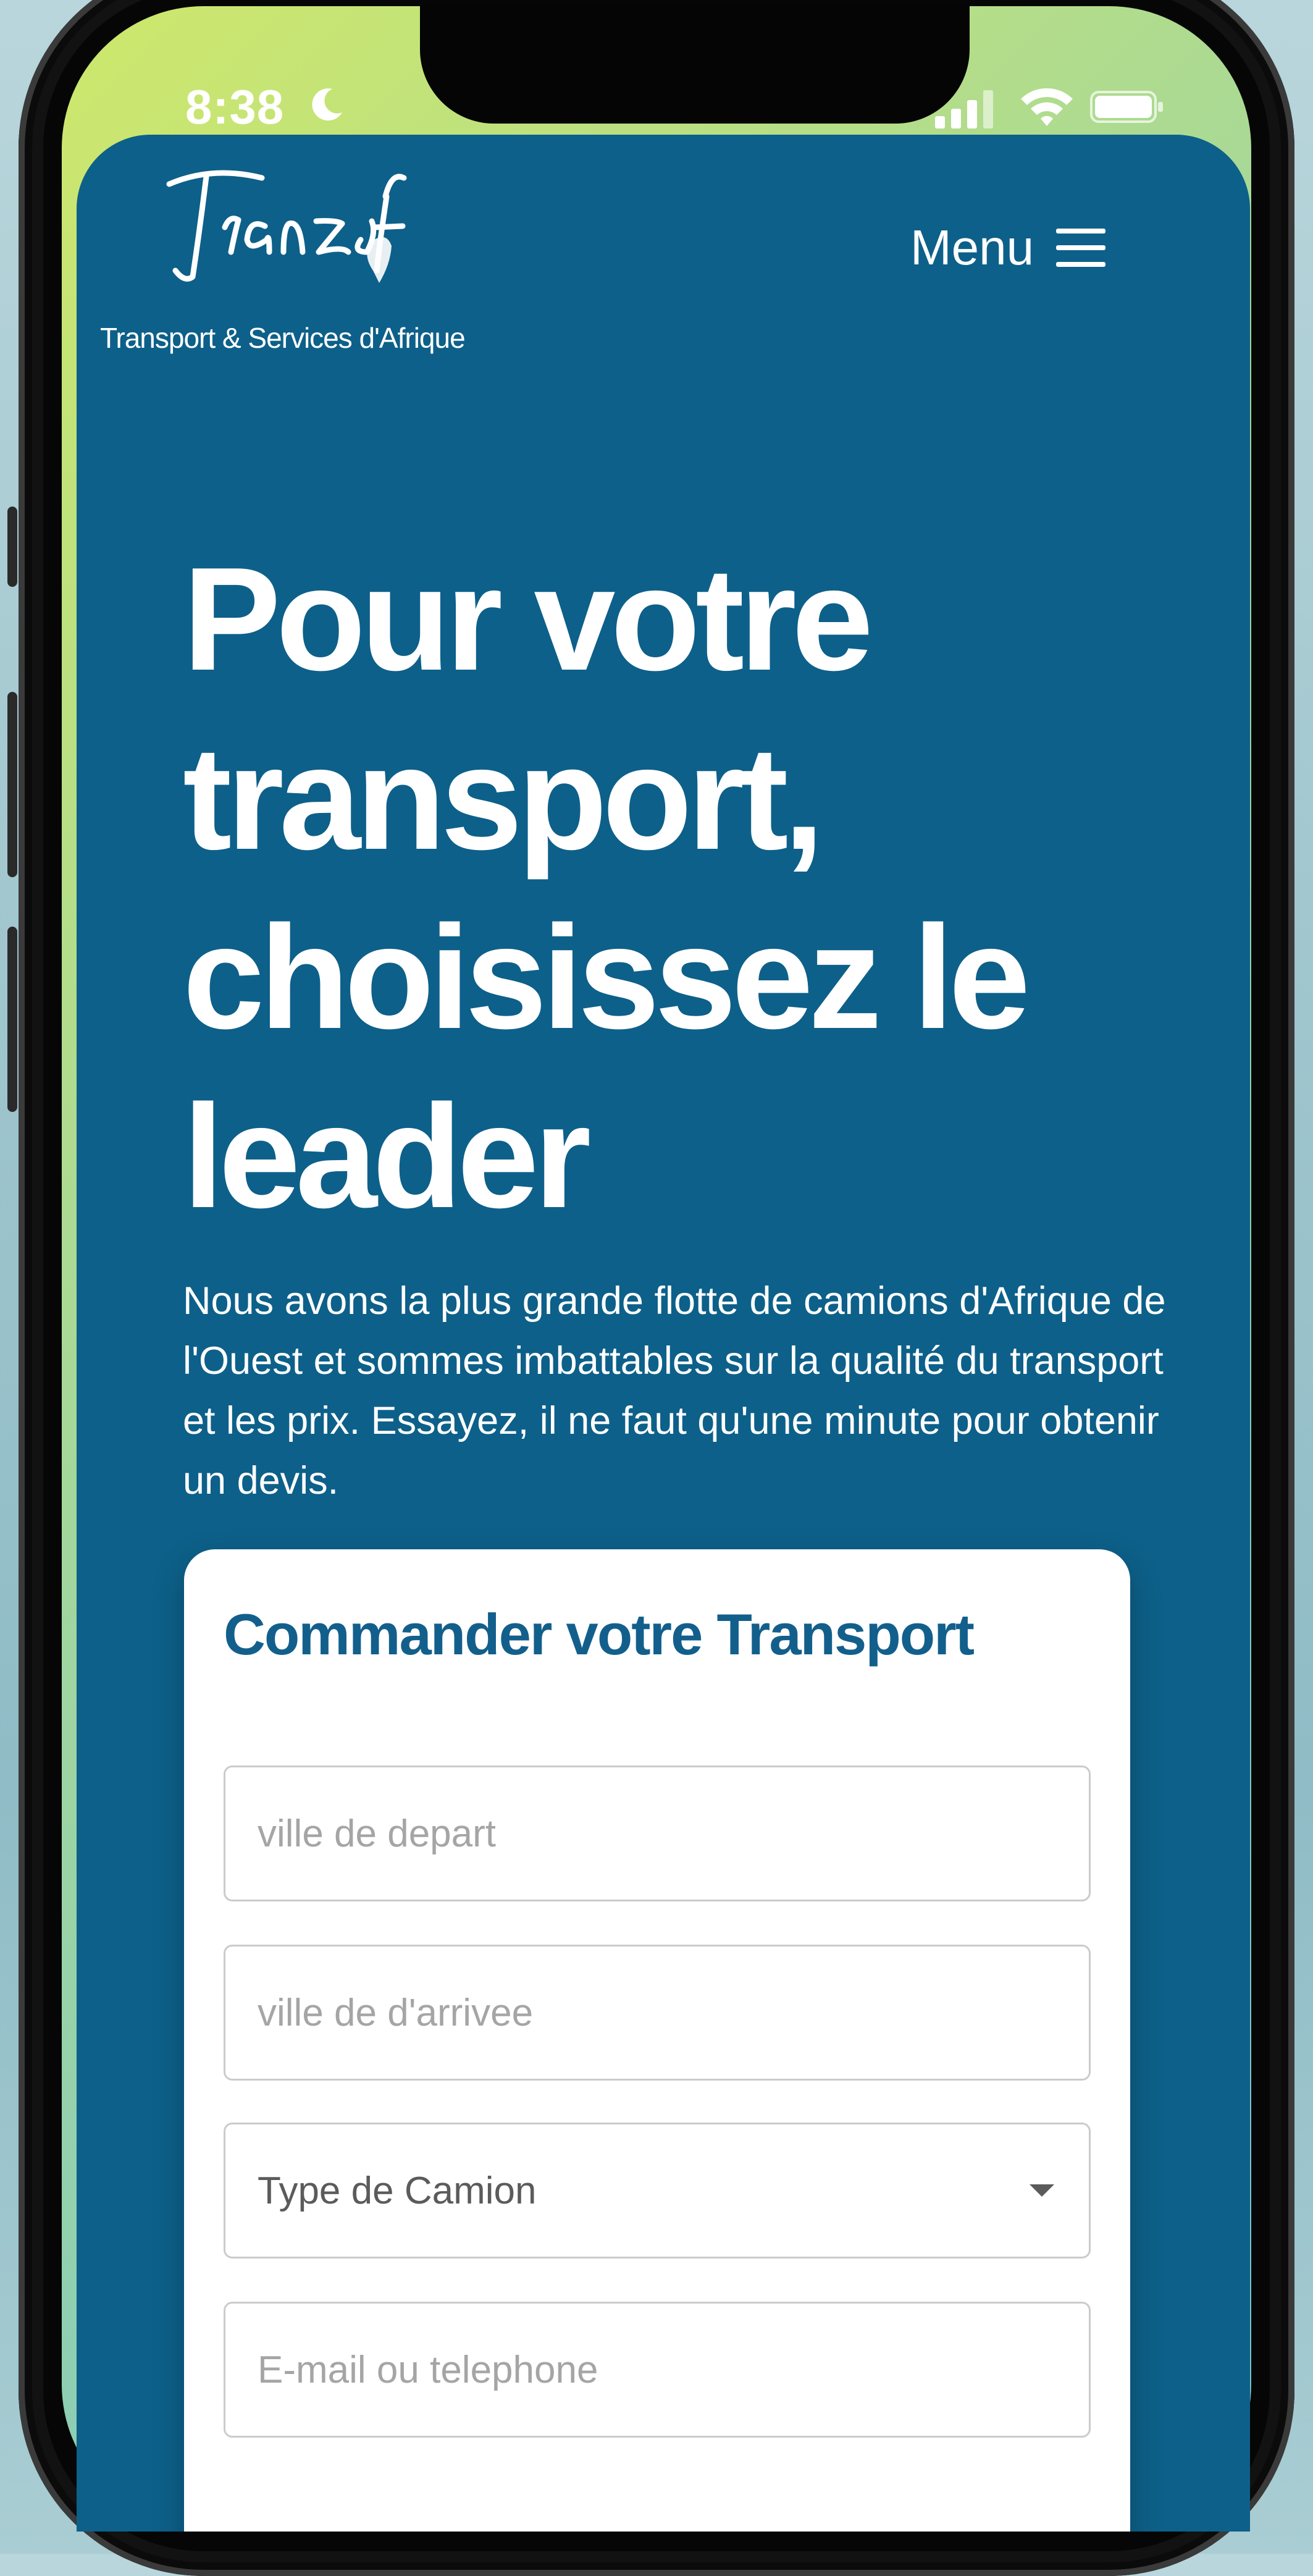 Image resolution: width=1313 pixels, height=2576 pixels. What do you see at coordinates (972, 247) in the screenshot?
I see `menu-label: Menu` at bounding box center [972, 247].